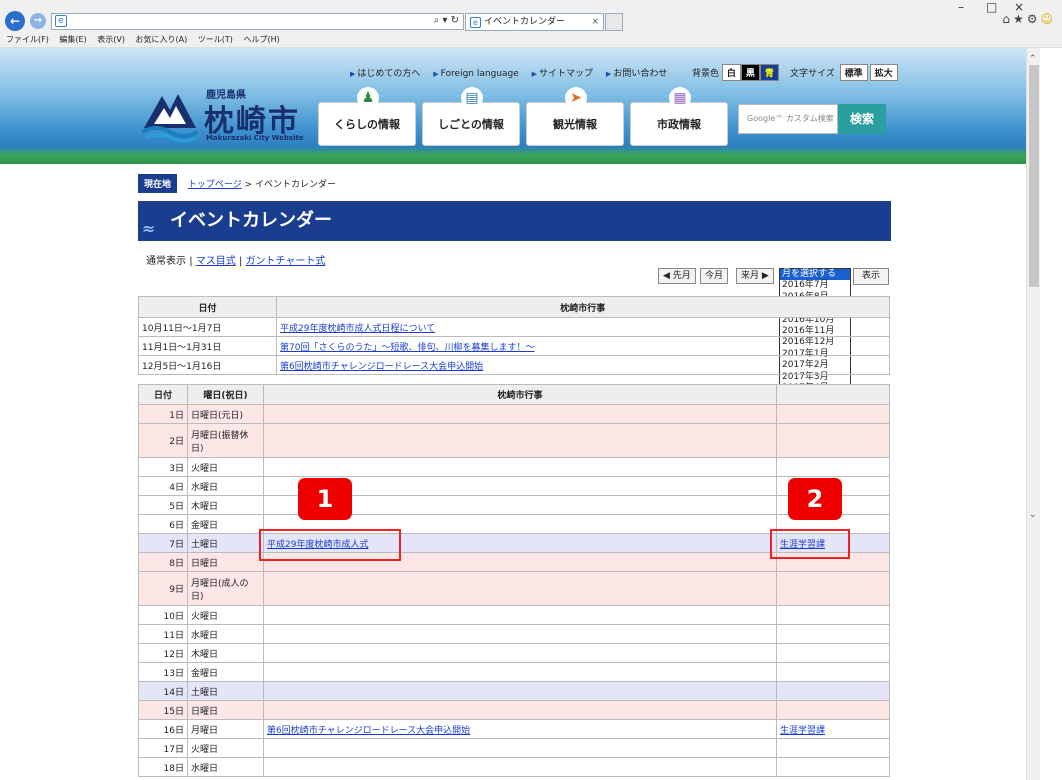  What do you see at coordinates (215, 185) in the screenshot?
I see `breadcrumb-top-link: トップページ` at bounding box center [215, 185].